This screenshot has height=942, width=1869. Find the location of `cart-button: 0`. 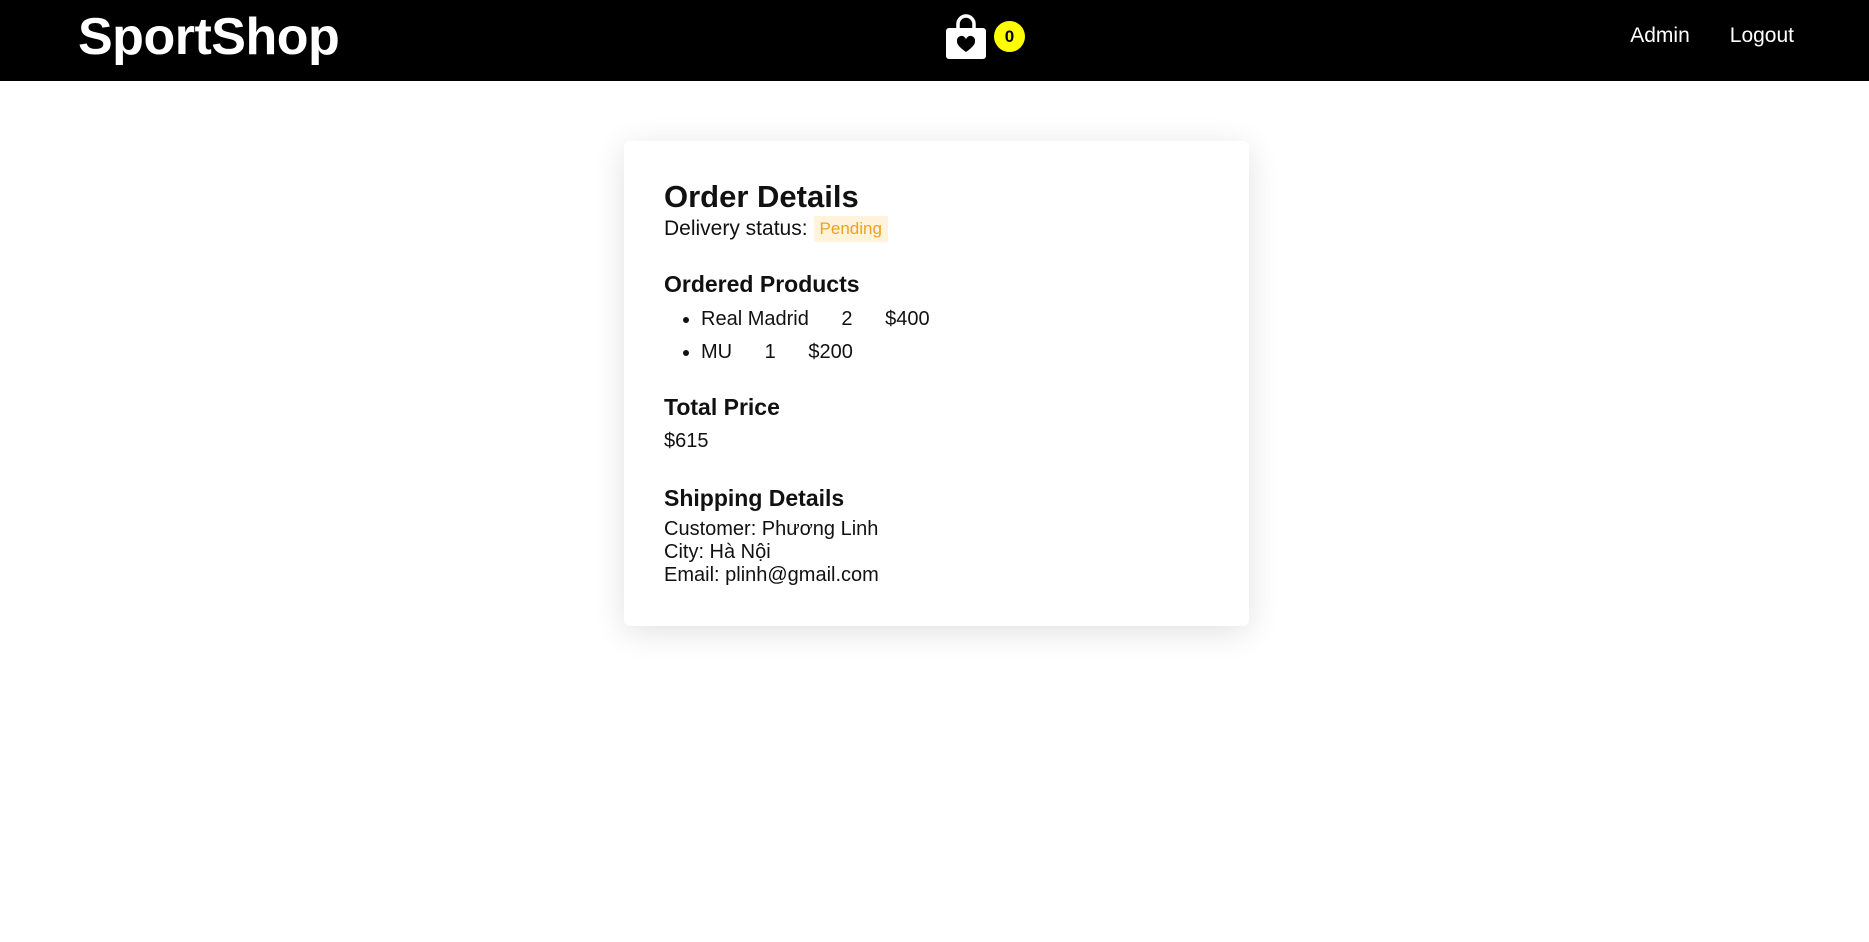

cart-button: 0 is located at coordinates (988, 39).